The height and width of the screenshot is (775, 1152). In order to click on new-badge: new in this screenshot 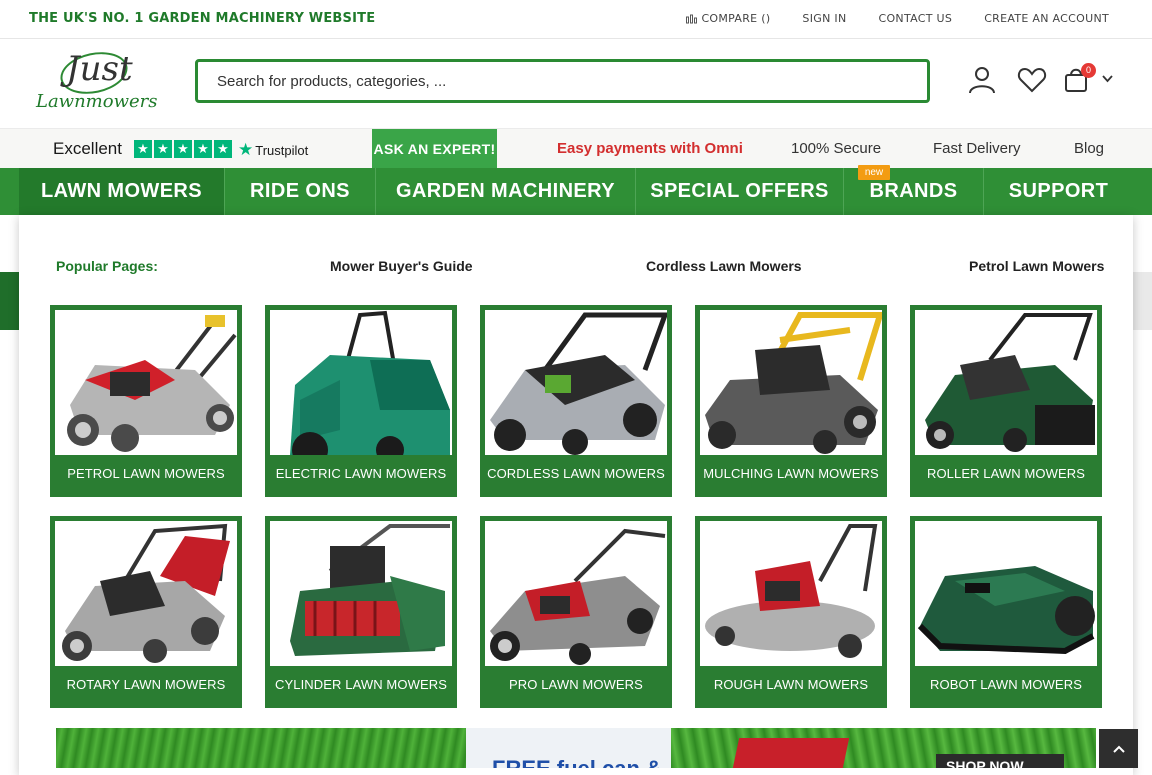, I will do `click(874, 172)`.